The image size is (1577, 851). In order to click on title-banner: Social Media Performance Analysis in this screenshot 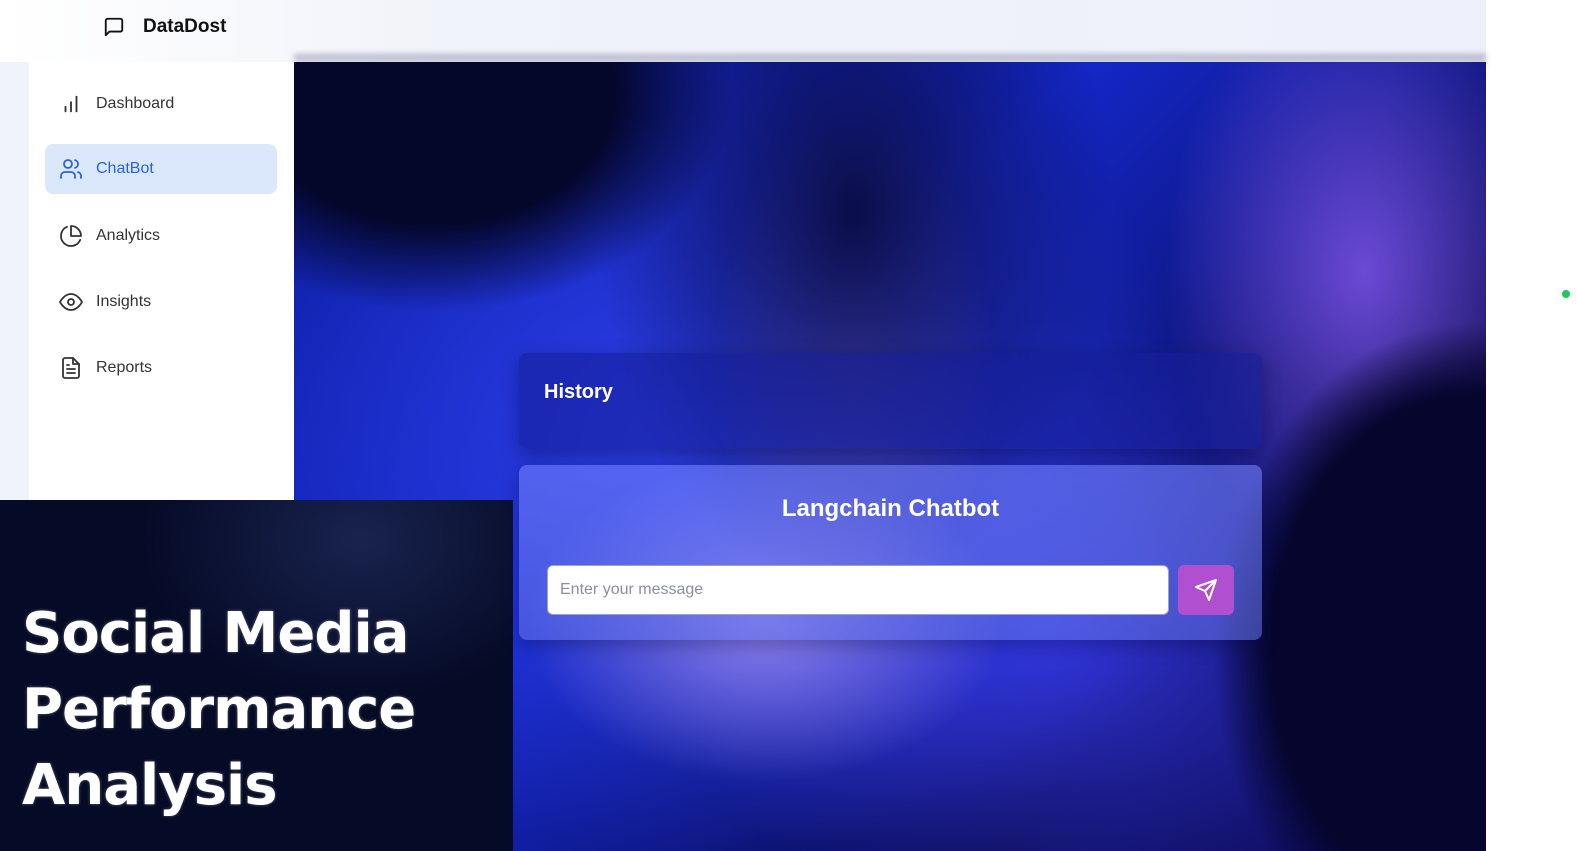, I will do `click(256, 675)`.